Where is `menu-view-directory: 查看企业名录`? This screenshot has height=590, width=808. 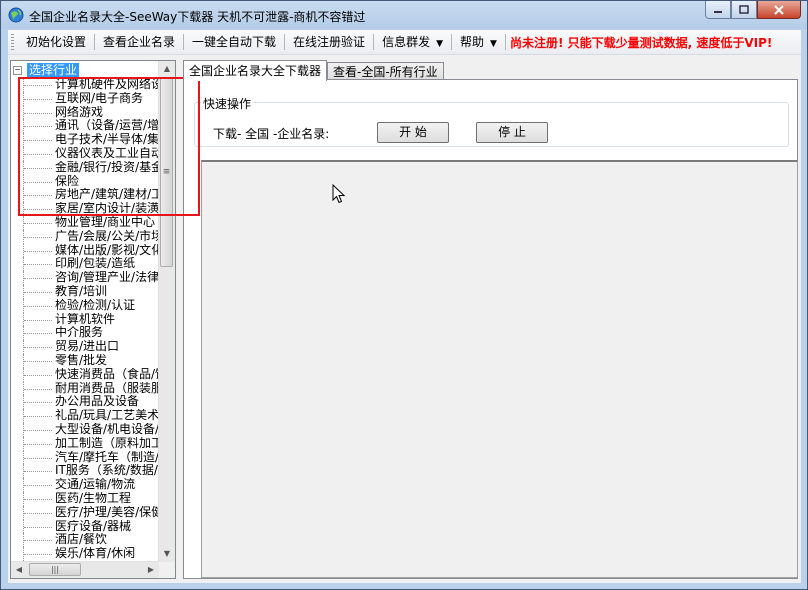
menu-view-directory: 查看企业名录 is located at coordinates (139, 42).